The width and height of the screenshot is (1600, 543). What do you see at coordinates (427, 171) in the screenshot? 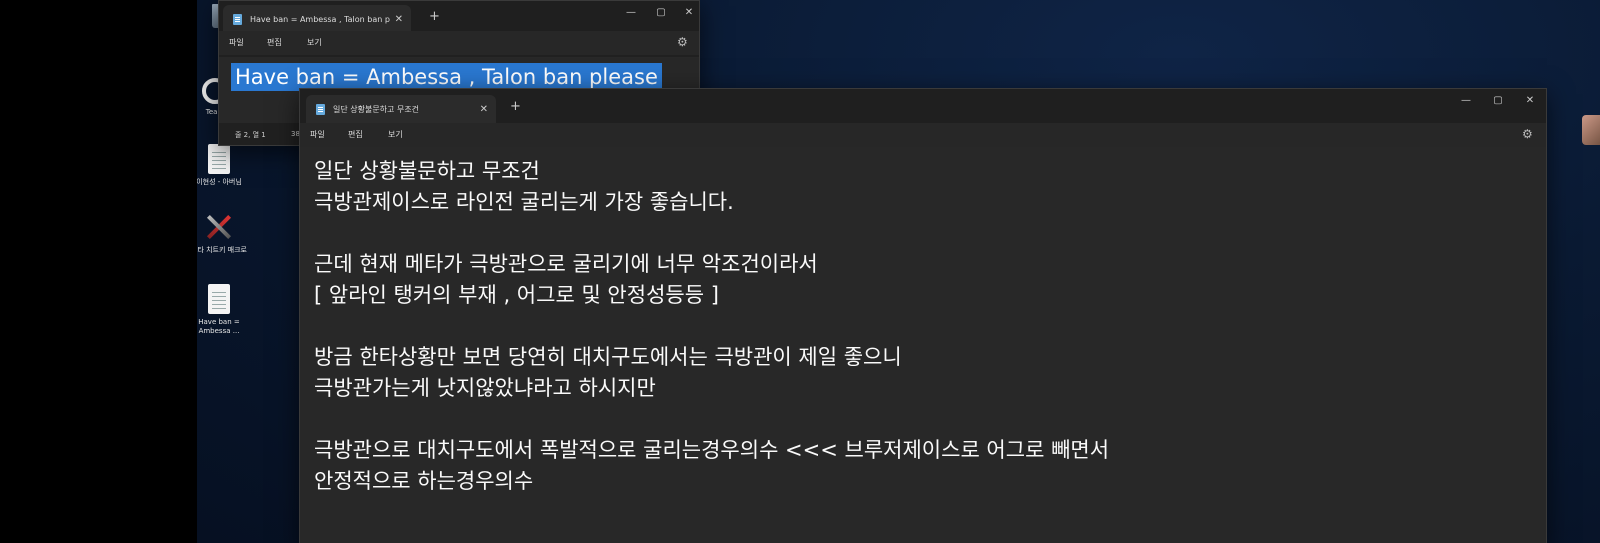
I see `text-line: 일단 상황불문하고 무조건` at bounding box center [427, 171].